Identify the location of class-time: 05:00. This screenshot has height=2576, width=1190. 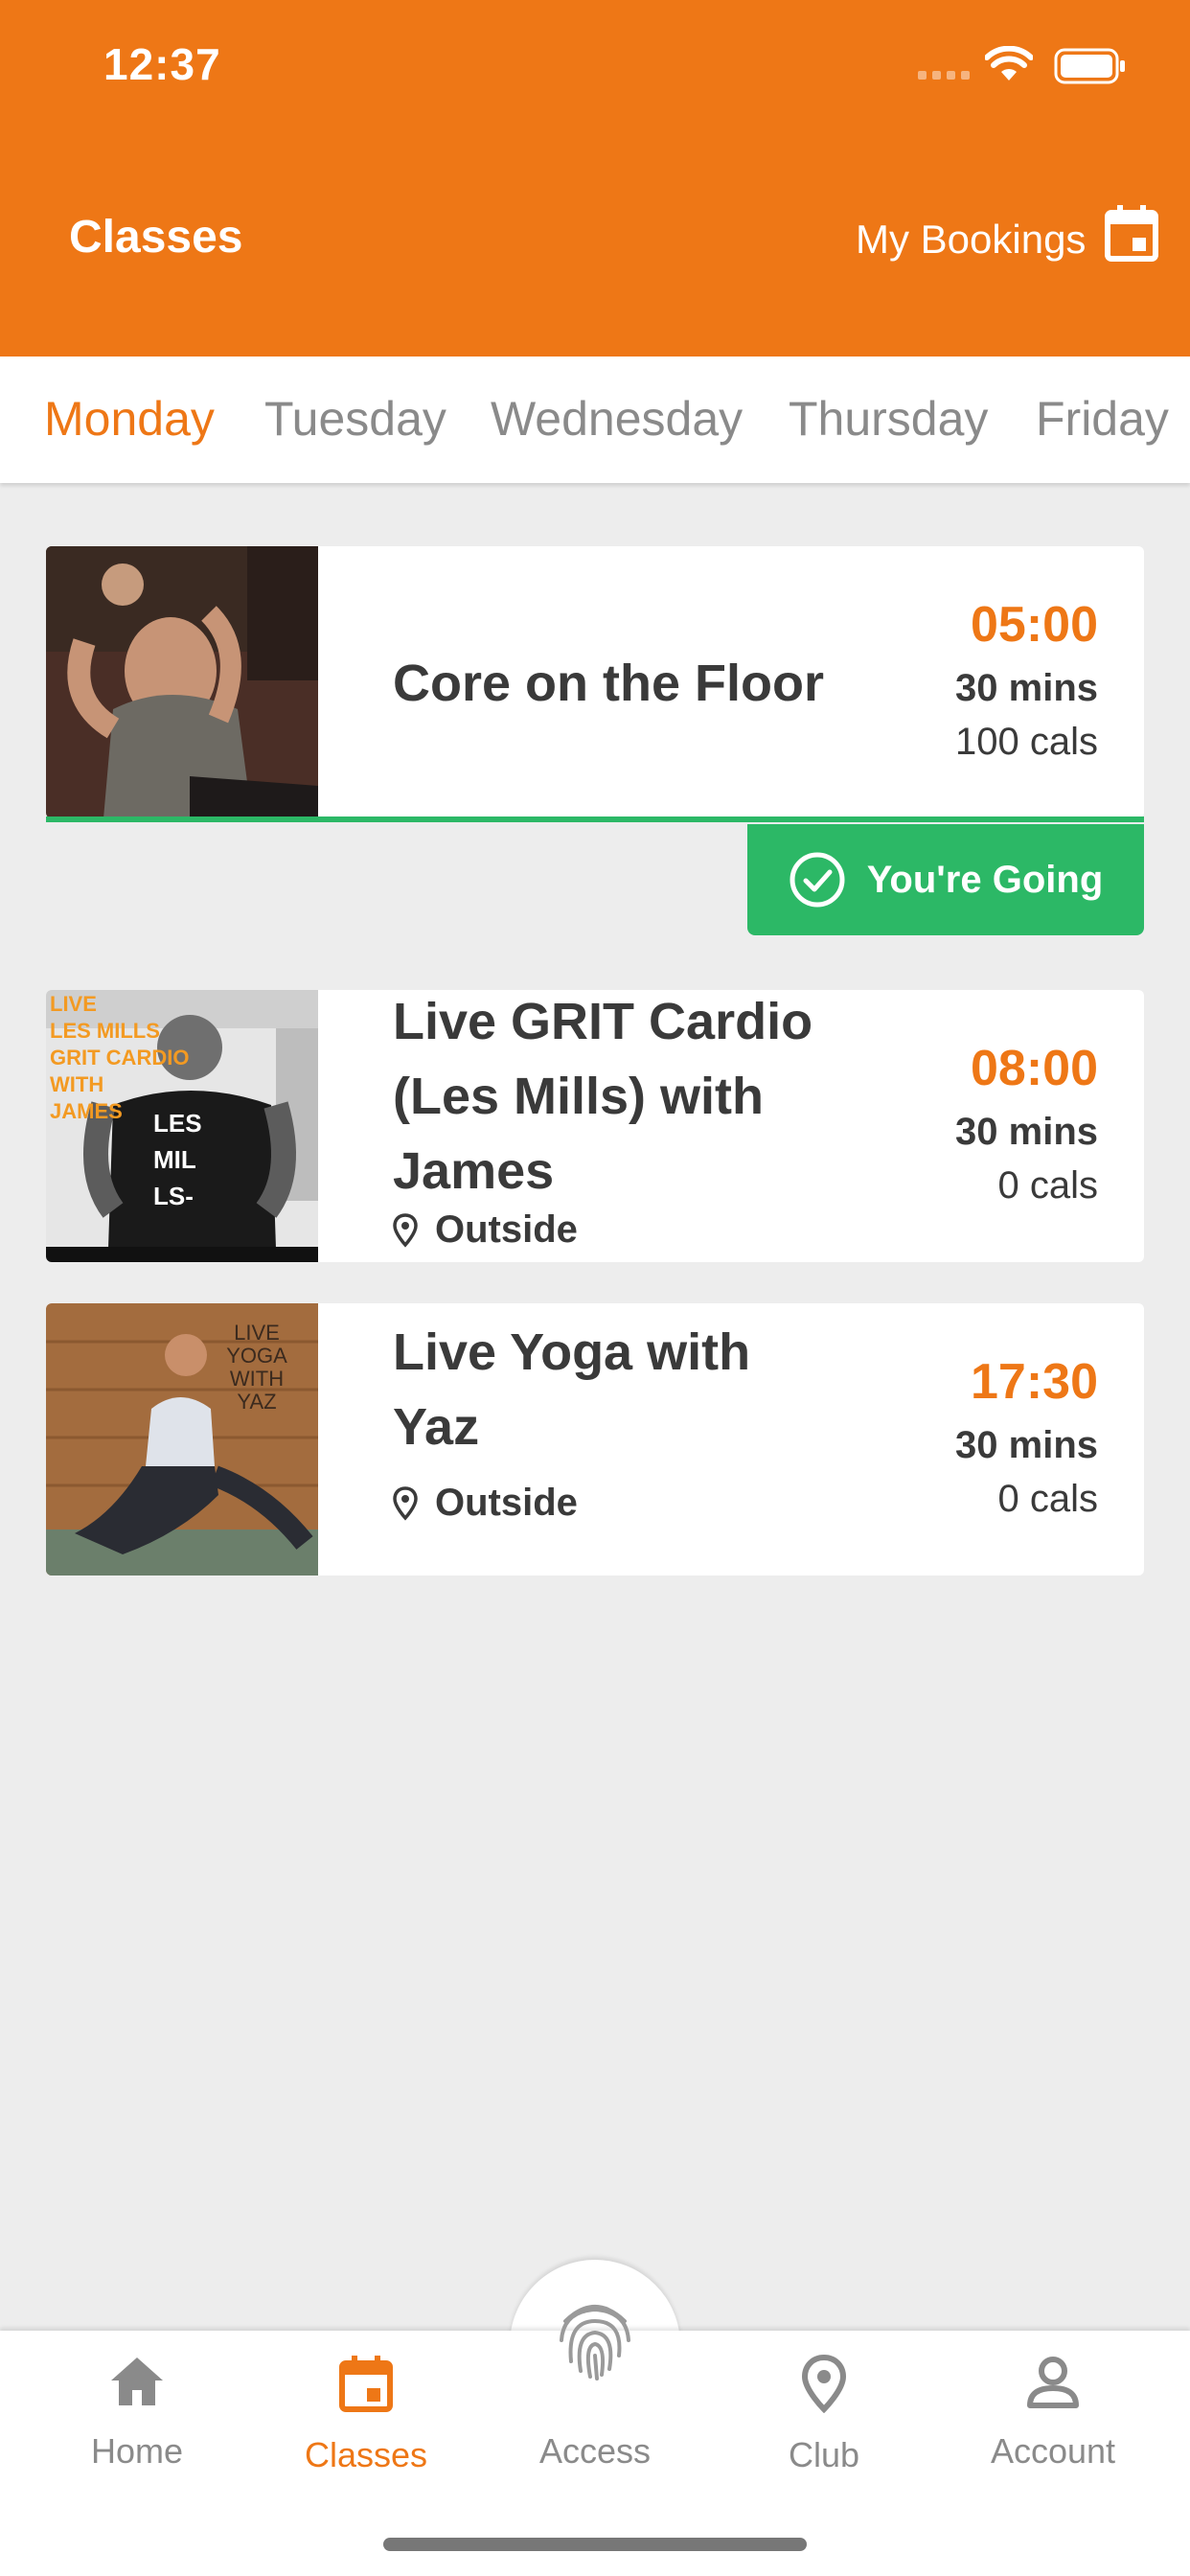
(1035, 625).